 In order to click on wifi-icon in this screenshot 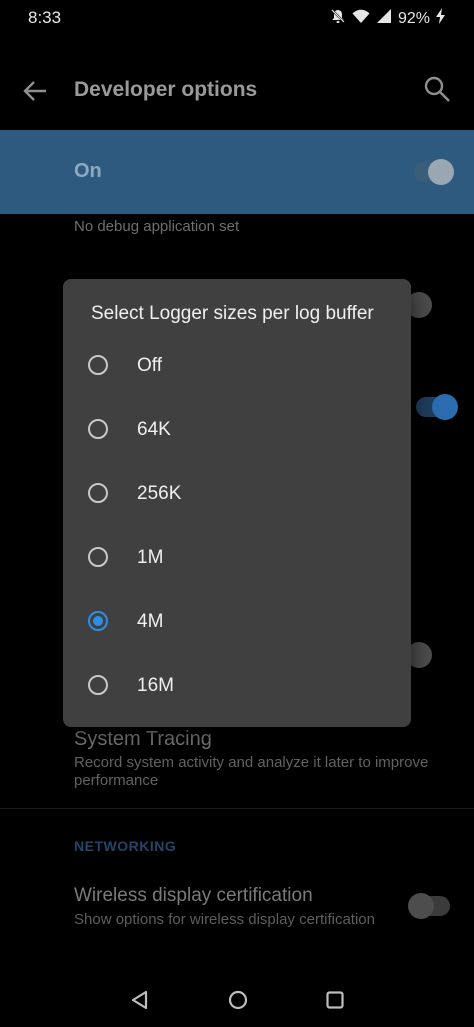, I will do `click(361, 18)`.